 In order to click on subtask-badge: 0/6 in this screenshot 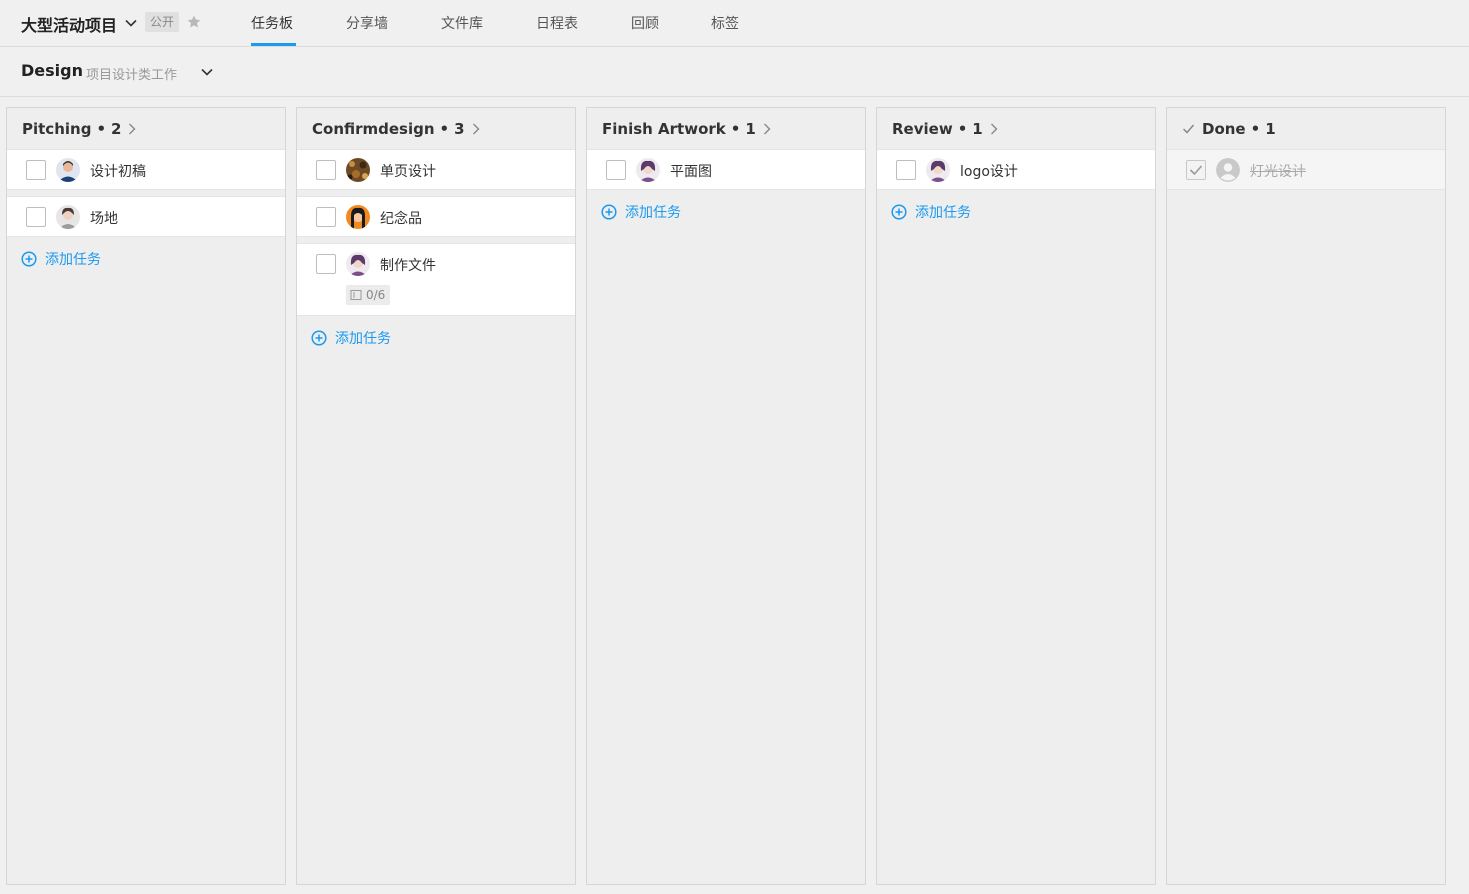, I will do `click(368, 295)`.